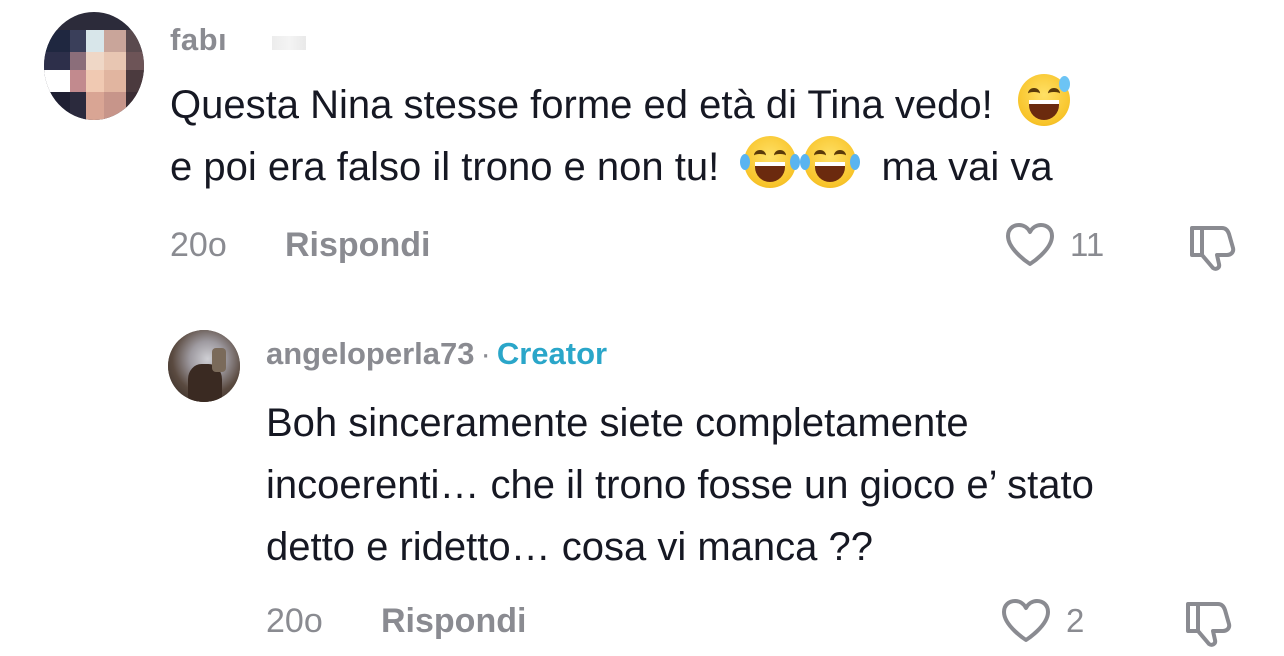 The image size is (1284, 656). I want to click on creator-badge: Creator, so click(552, 353).